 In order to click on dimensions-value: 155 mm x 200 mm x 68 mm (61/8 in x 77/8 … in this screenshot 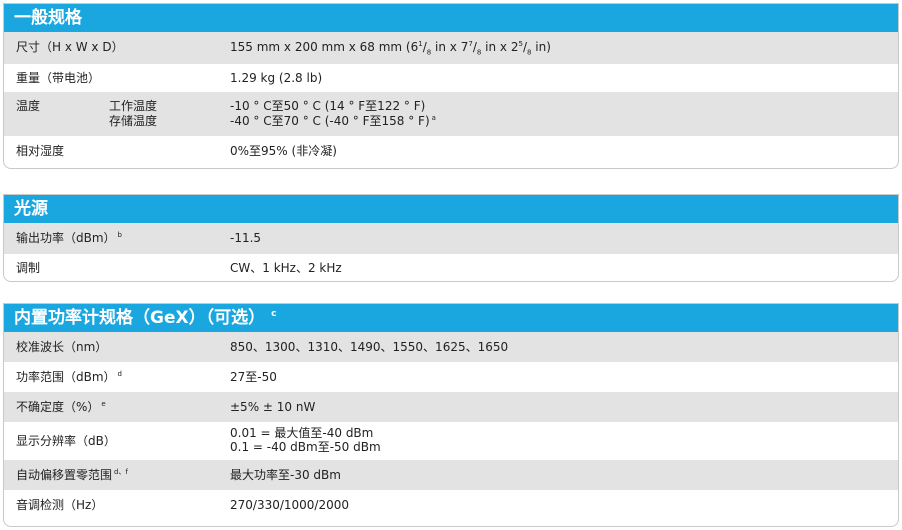, I will do `click(390, 48)`.